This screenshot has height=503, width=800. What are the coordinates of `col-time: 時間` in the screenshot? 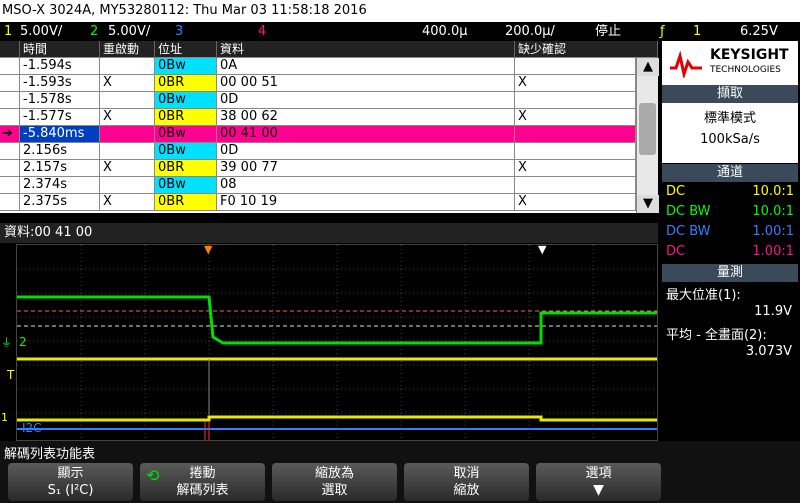 It's located at (60, 49).